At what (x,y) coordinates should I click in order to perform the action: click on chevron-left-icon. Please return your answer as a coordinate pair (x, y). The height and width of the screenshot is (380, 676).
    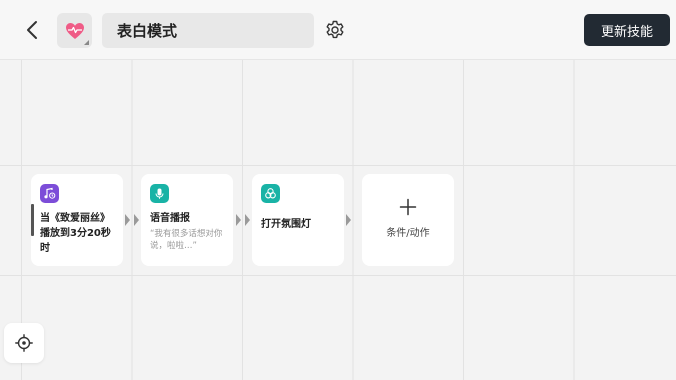
    Looking at the image, I should click on (32, 30).